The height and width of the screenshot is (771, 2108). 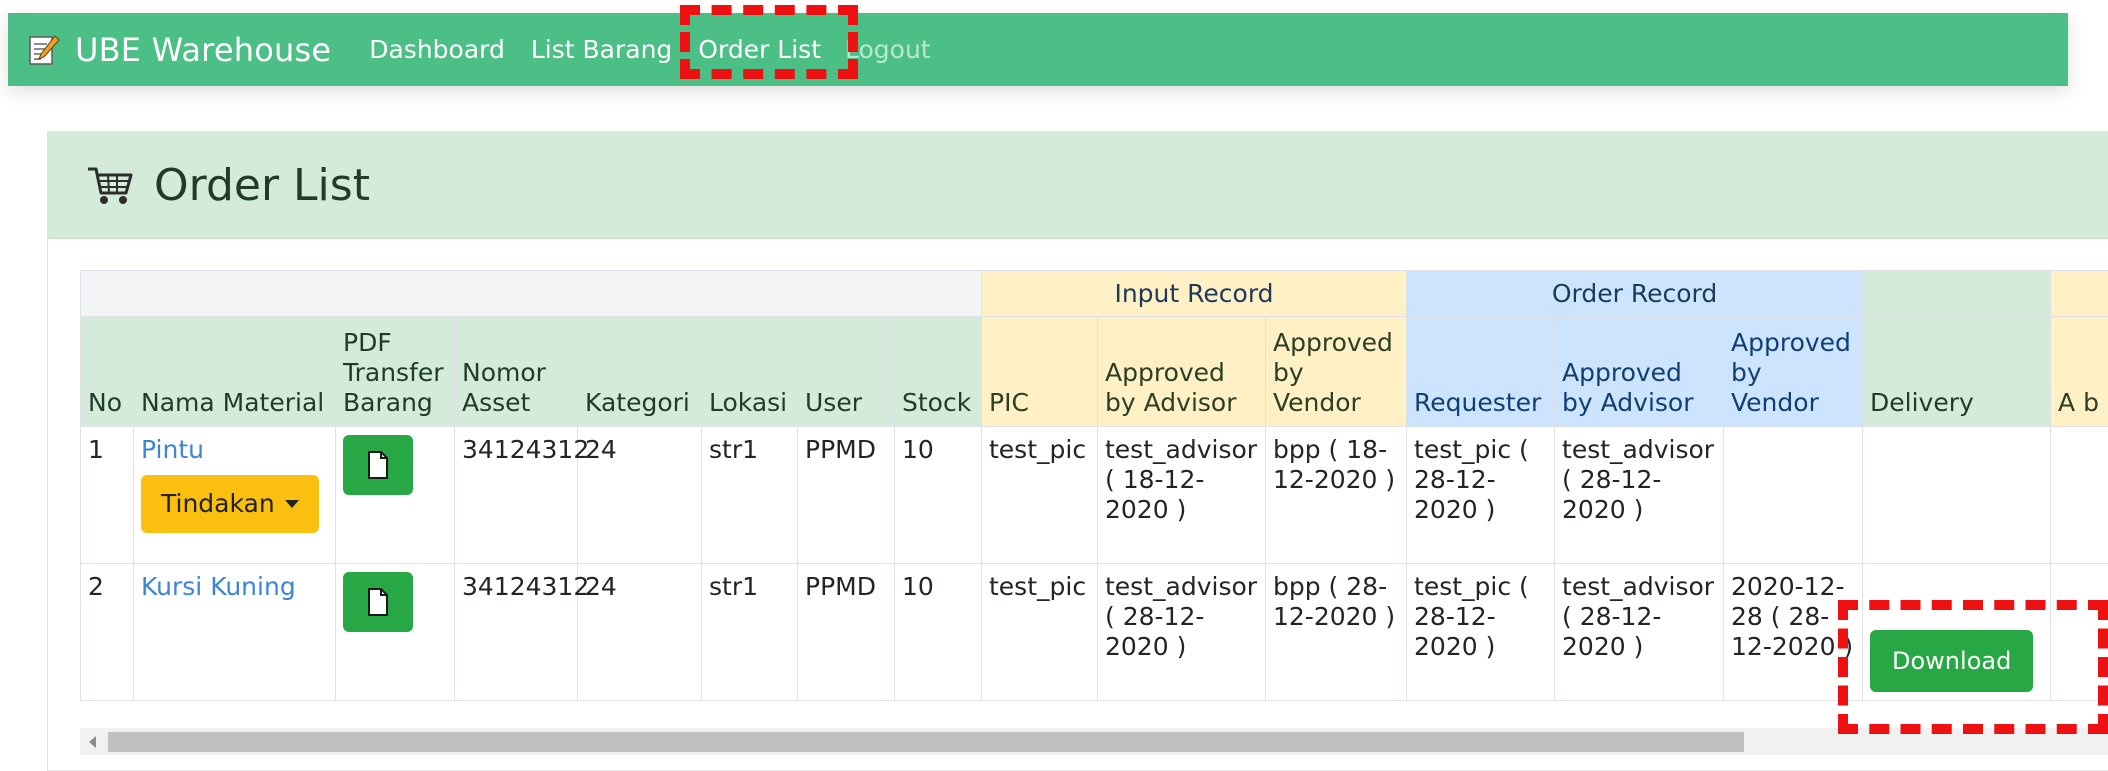 I want to click on card-header: Order List, so click(x=1078, y=185).